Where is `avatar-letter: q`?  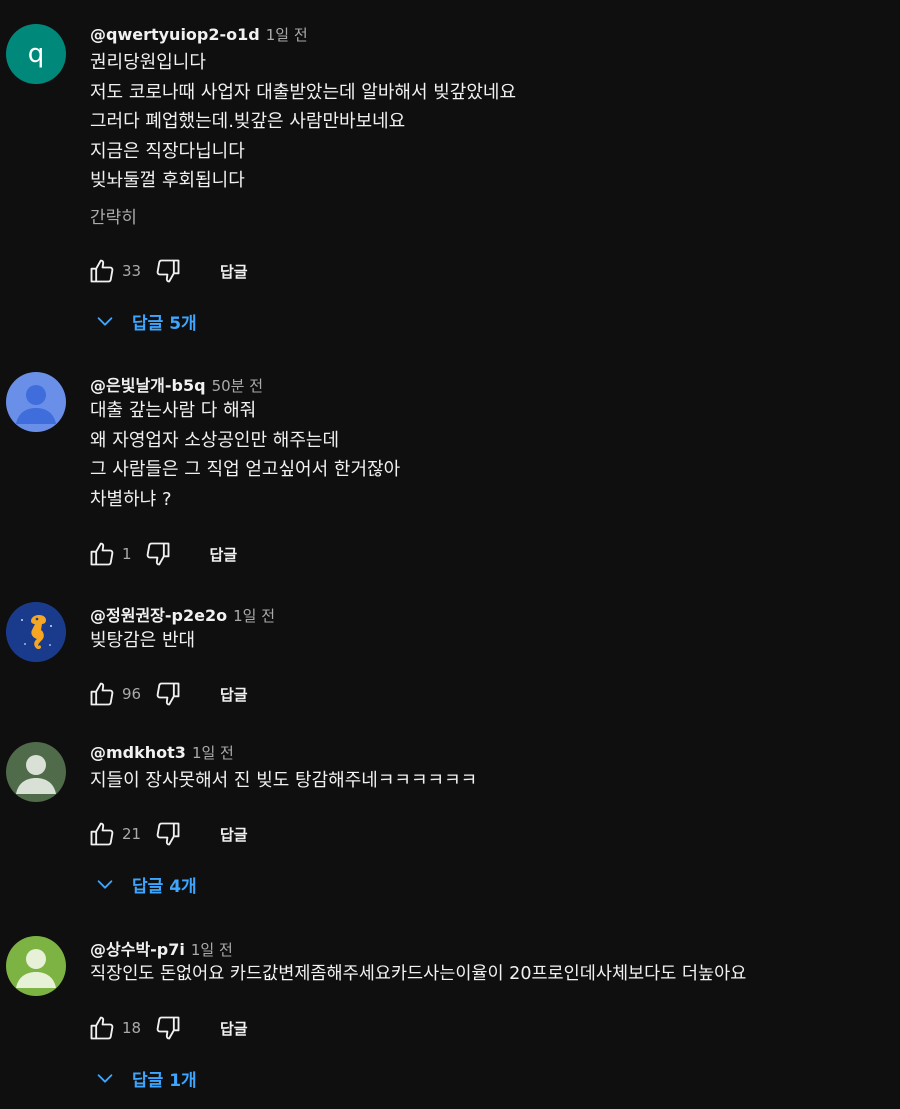 avatar-letter: q is located at coordinates (36, 54).